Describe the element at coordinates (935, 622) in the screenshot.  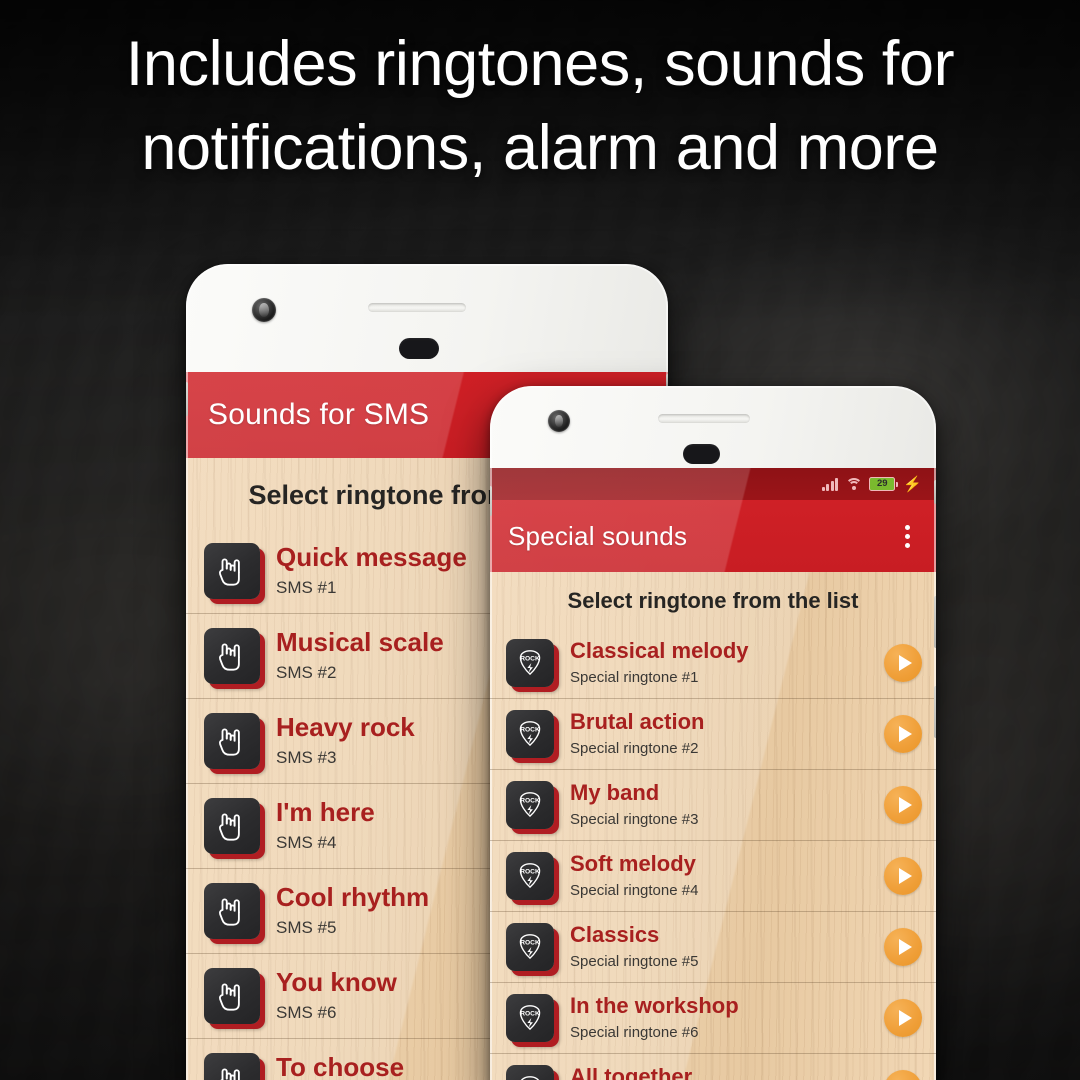
I see `volume-rocker-right-phone` at that location.